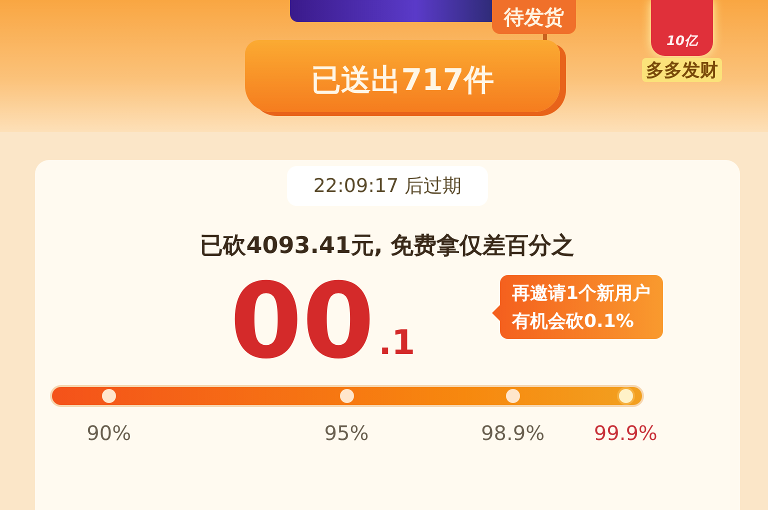  Describe the element at coordinates (302, 321) in the screenshot. I see `remaining-percent: 00` at that location.